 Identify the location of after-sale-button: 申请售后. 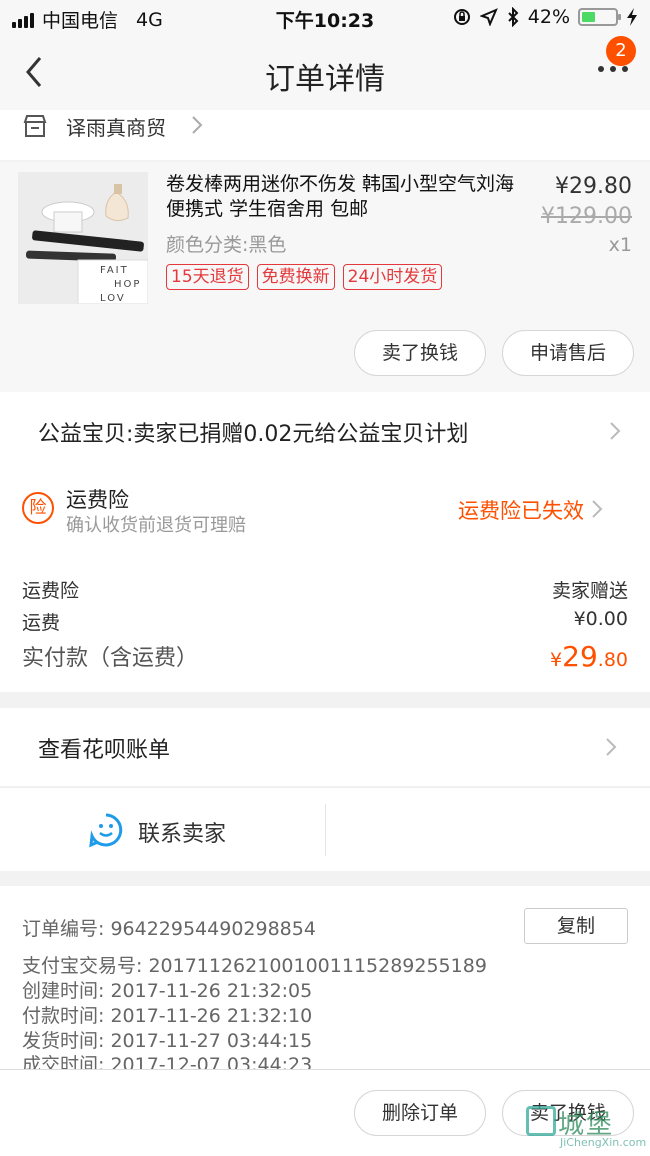
(568, 353).